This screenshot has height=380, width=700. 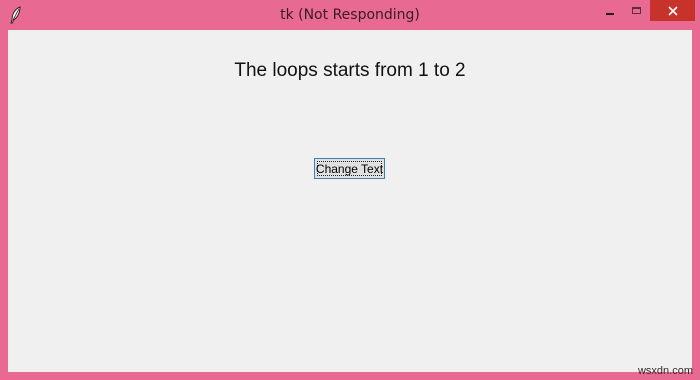 I want to click on minimize-icon, so click(x=610, y=14).